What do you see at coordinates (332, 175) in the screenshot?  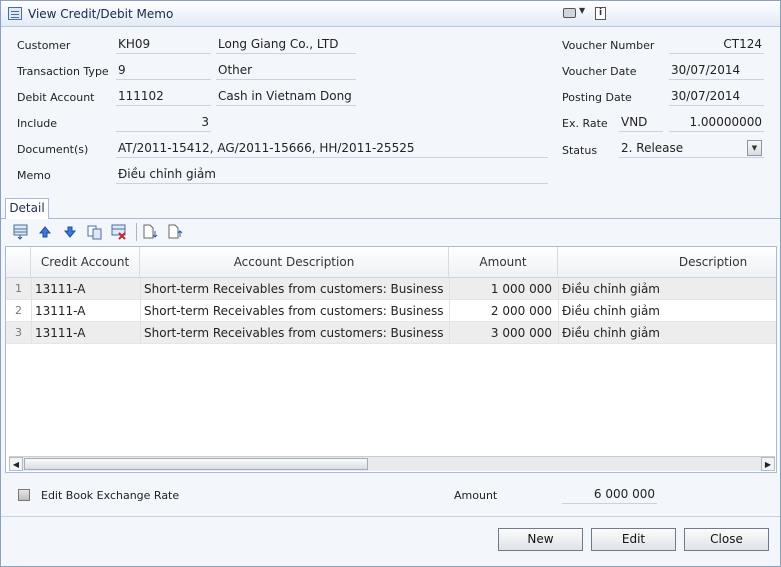 I see `memo-field: Điều chỉnh giảm` at bounding box center [332, 175].